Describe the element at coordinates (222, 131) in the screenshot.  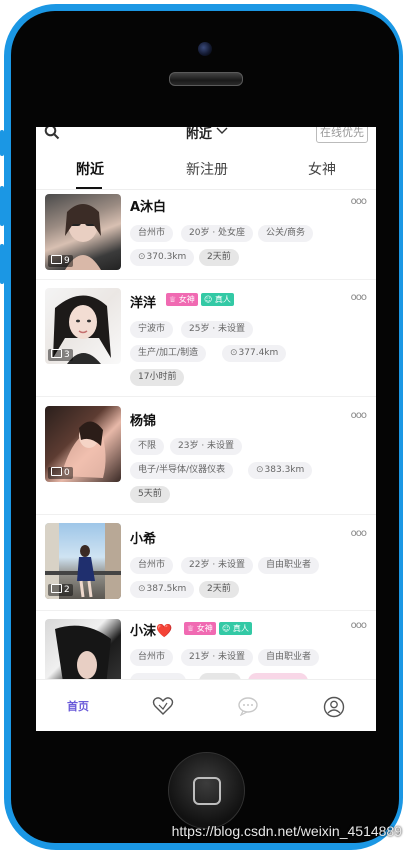
I see `chevron-down-icon` at that location.